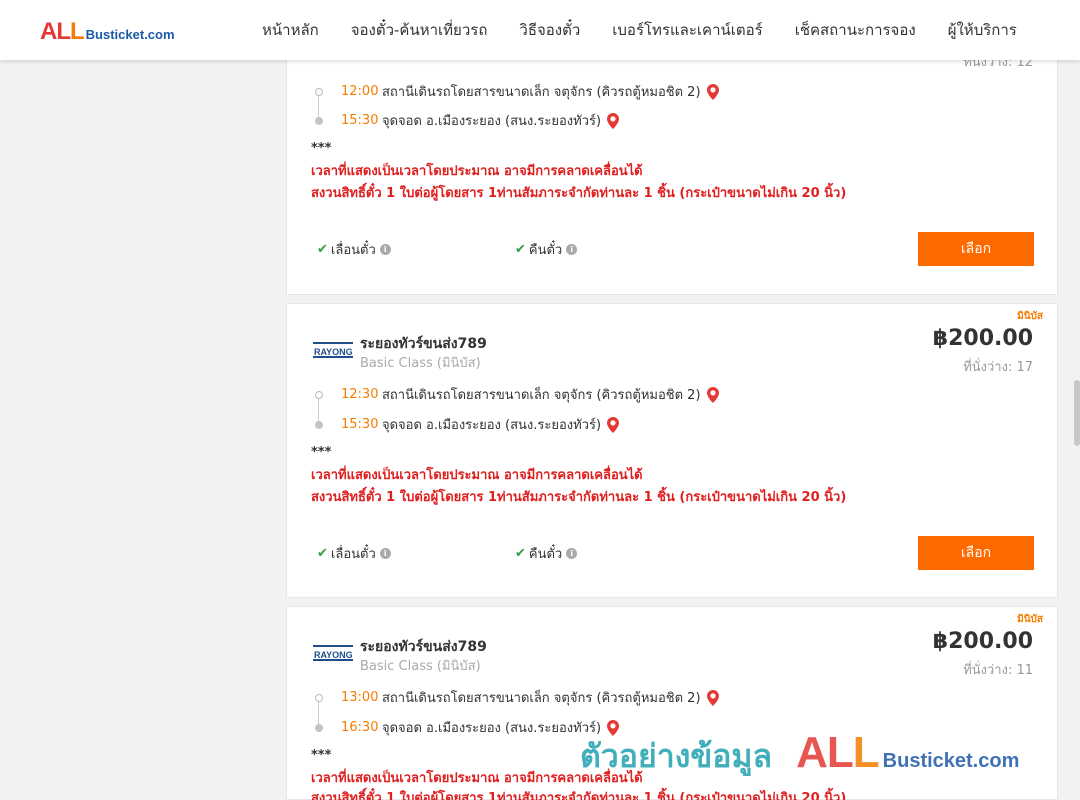  I want to click on nav-operators: ผู้ให้บริการ, so click(982, 30).